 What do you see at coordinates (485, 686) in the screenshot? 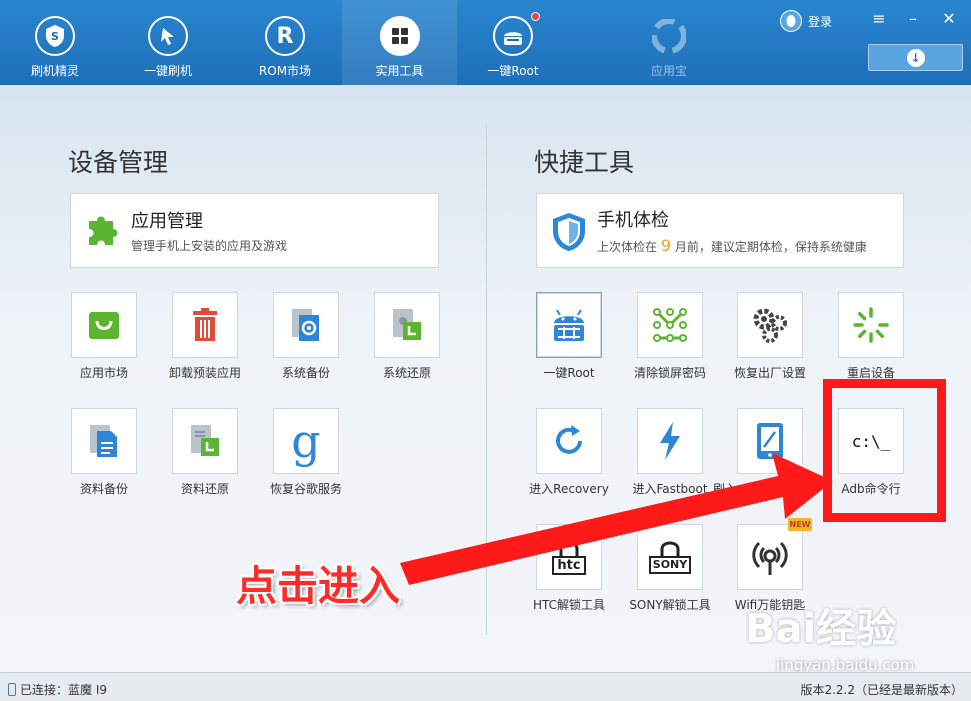
I see `status-bar: 已连接：蓝魔 I9 版本2.2.2（已经是最新版本）` at bounding box center [485, 686].